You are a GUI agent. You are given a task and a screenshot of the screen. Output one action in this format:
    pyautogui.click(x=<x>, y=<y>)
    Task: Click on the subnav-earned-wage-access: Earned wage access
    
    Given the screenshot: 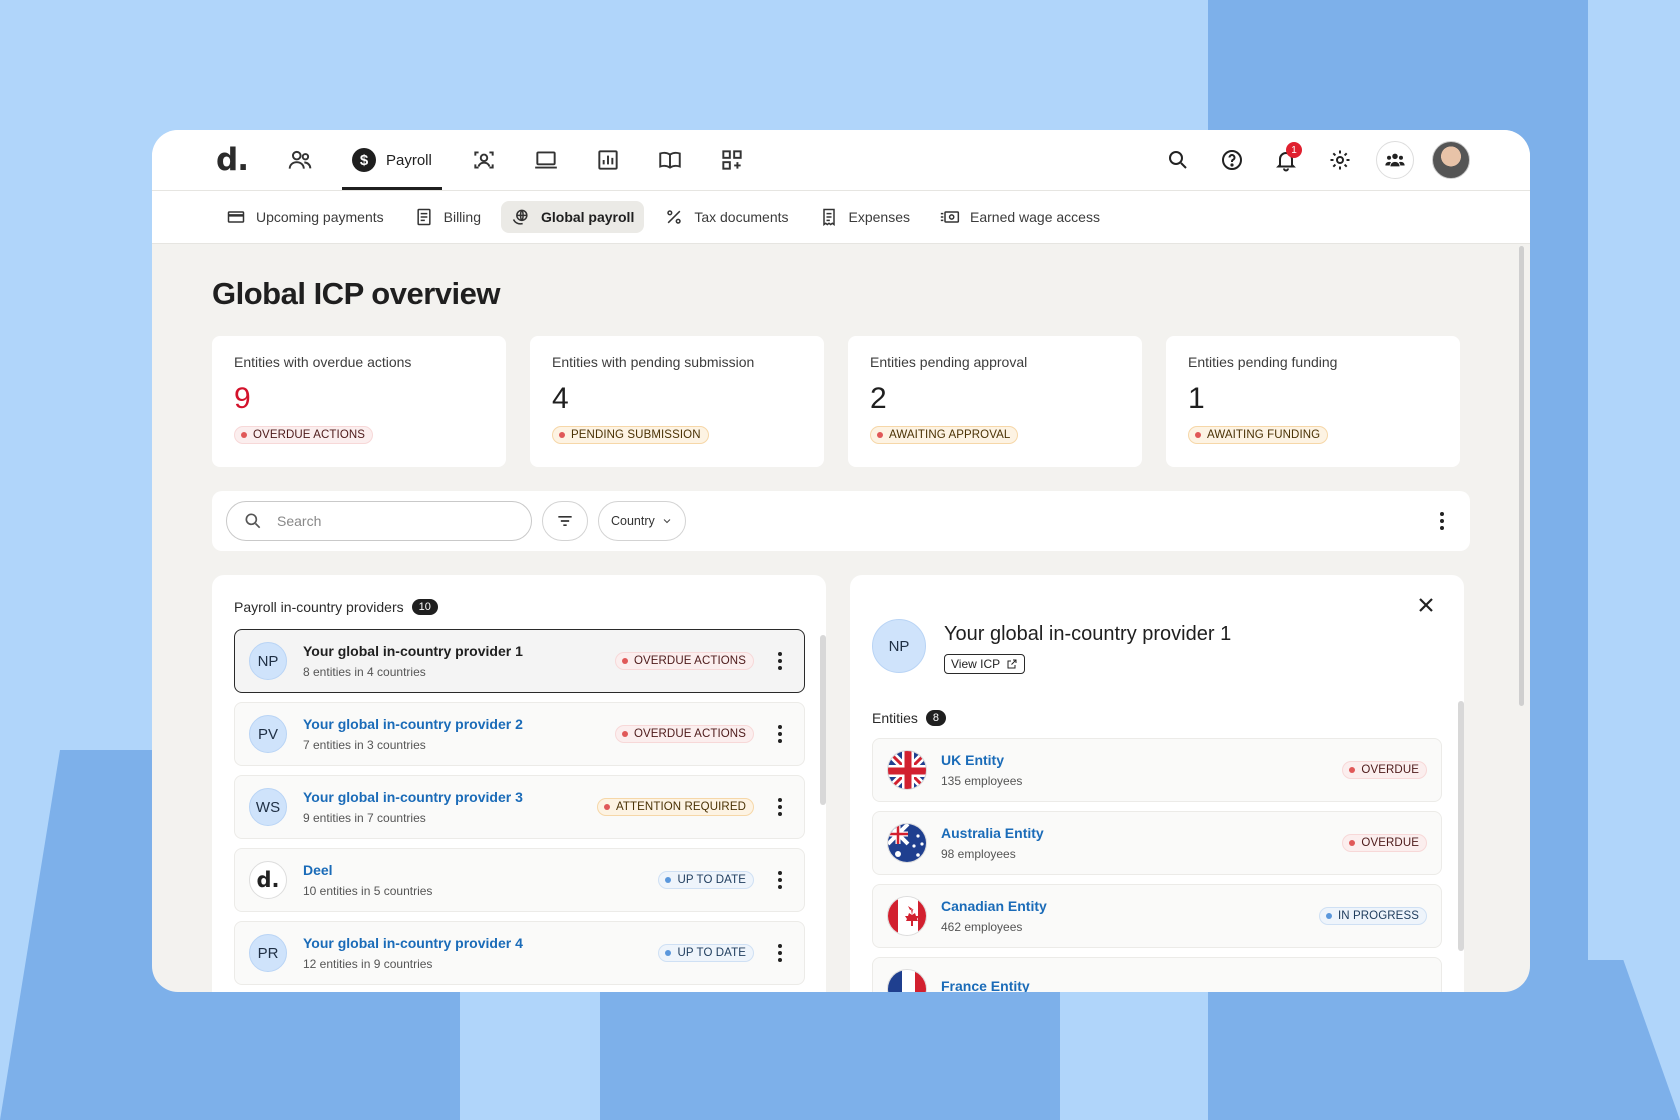 What is the action you would take?
    pyautogui.click(x=1020, y=217)
    